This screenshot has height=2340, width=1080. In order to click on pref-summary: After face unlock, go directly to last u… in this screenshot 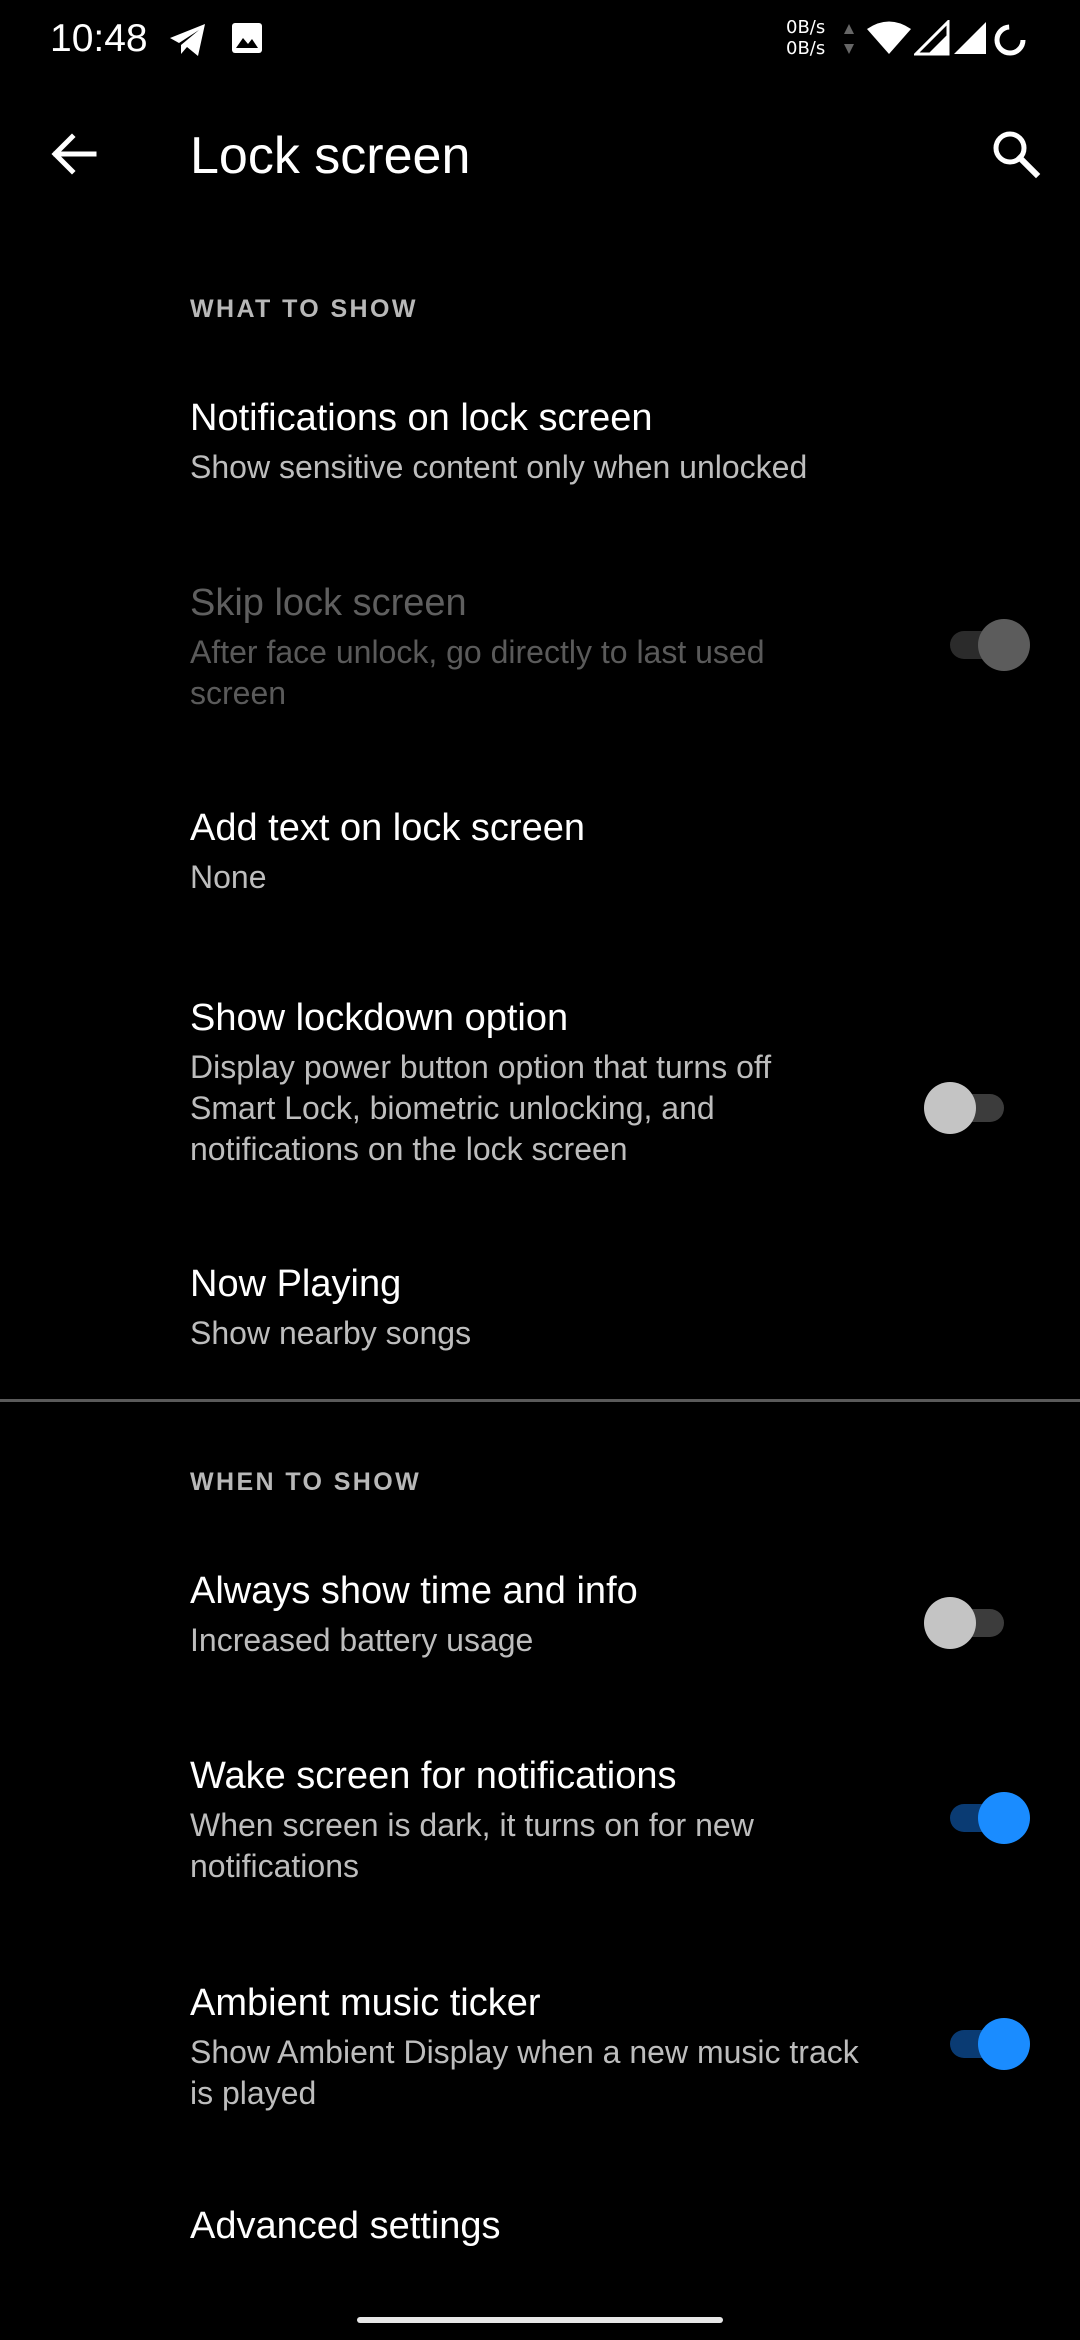, I will do `click(477, 672)`.